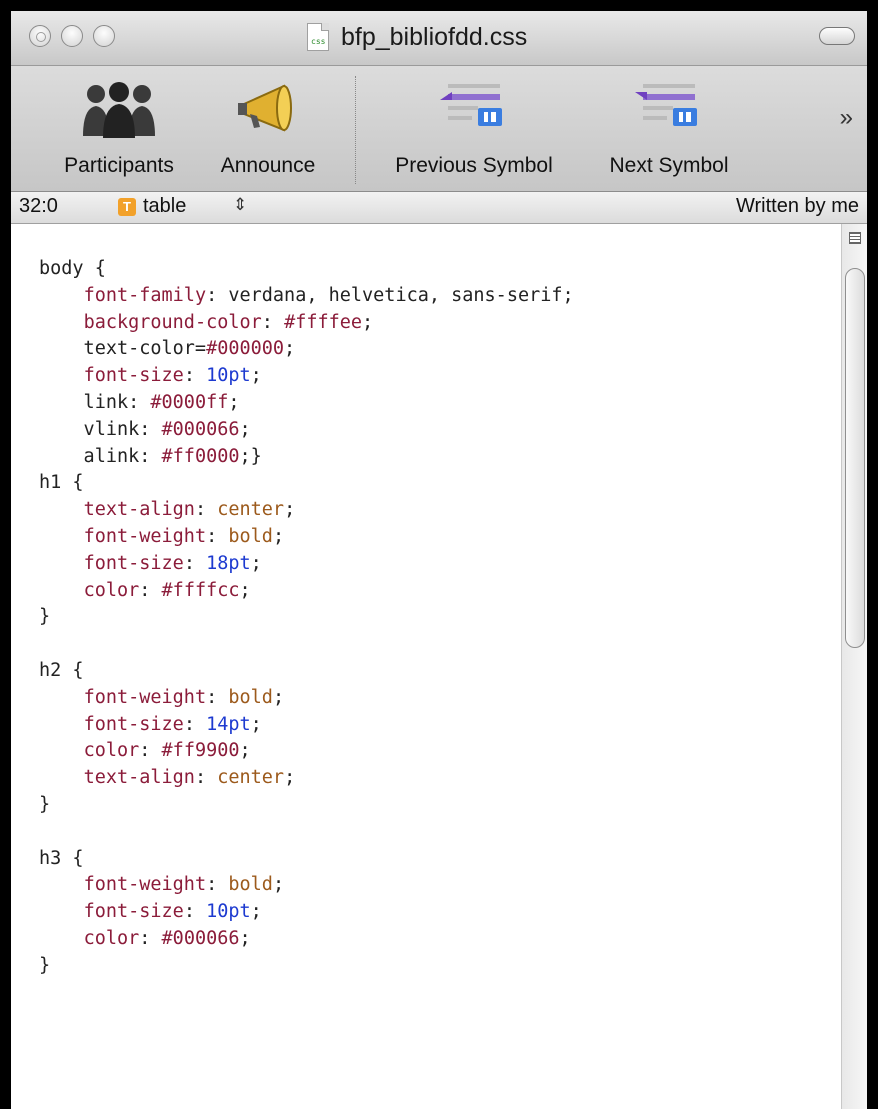 The height and width of the screenshot is (1109, 878). Describe the element at coordinates (172, 322) in the screenshot. I see `code-token: background-color` at that location.